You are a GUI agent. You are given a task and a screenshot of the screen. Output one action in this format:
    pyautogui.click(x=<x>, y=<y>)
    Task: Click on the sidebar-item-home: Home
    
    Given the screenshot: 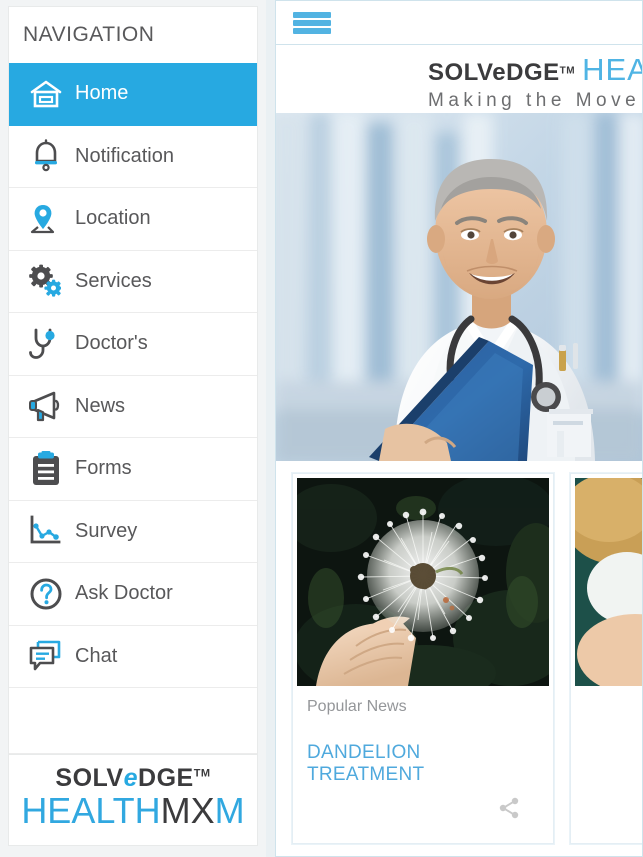 What is the action you would take?
    pyautogui.click(x=133, y=94)
    